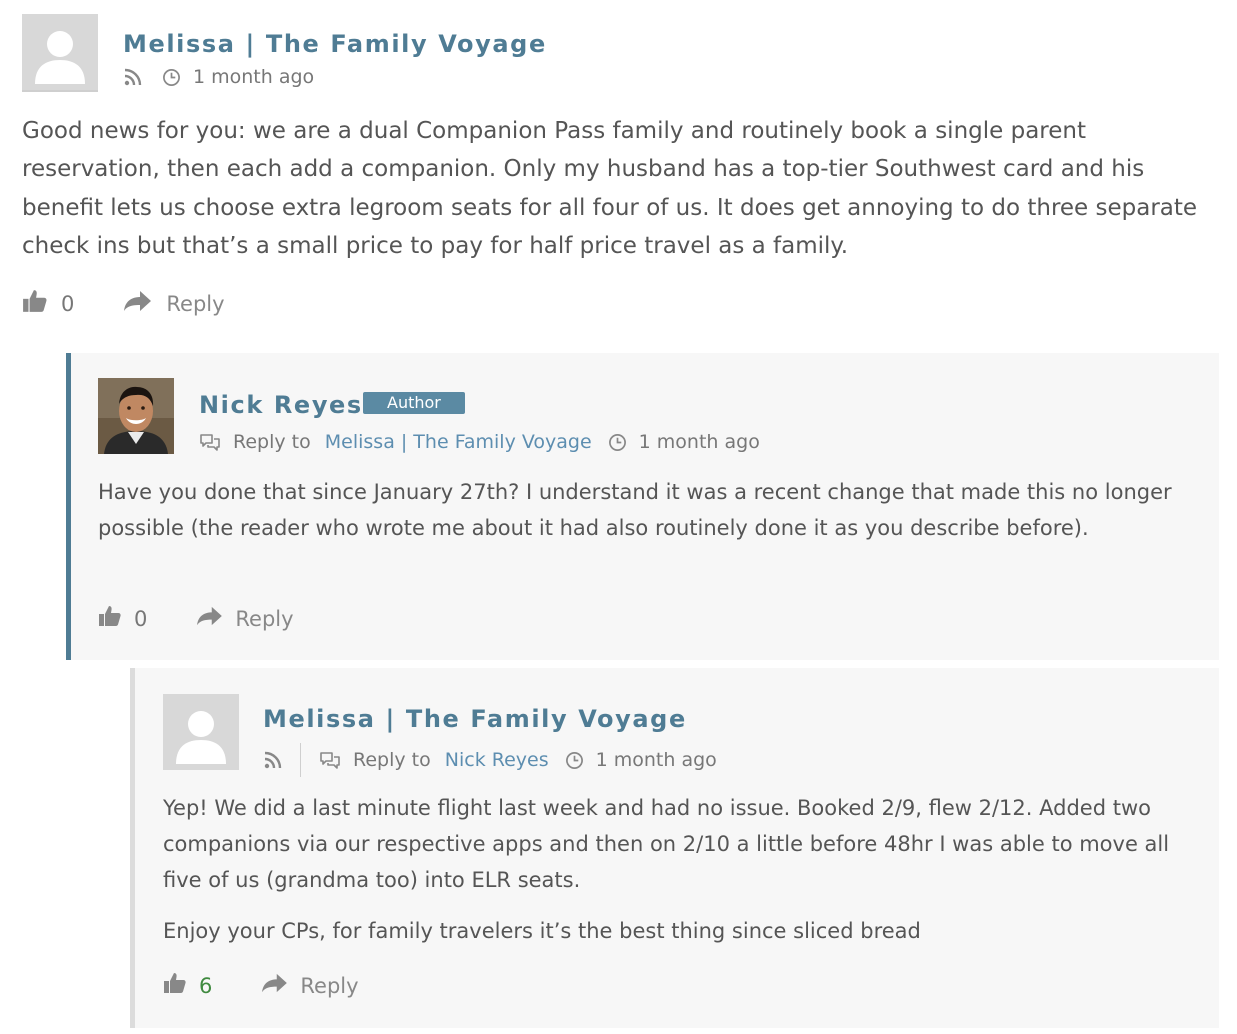 The height and width of the screenshot is (1034, 1237). What do you see at coordinates (136, 416) in the screenshot?
I see `author-avatar` at bounding box center [136, 416].